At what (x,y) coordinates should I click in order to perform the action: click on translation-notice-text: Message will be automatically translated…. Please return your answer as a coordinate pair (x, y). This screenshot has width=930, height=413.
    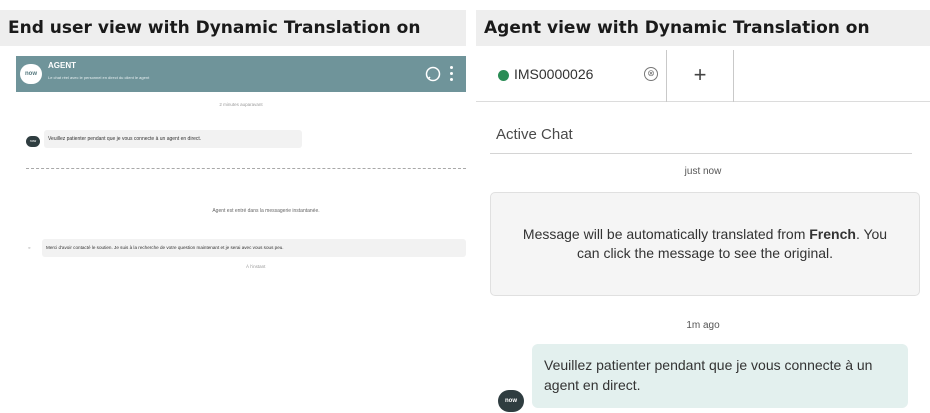
    Looking at the image, I should click on (705, 244).